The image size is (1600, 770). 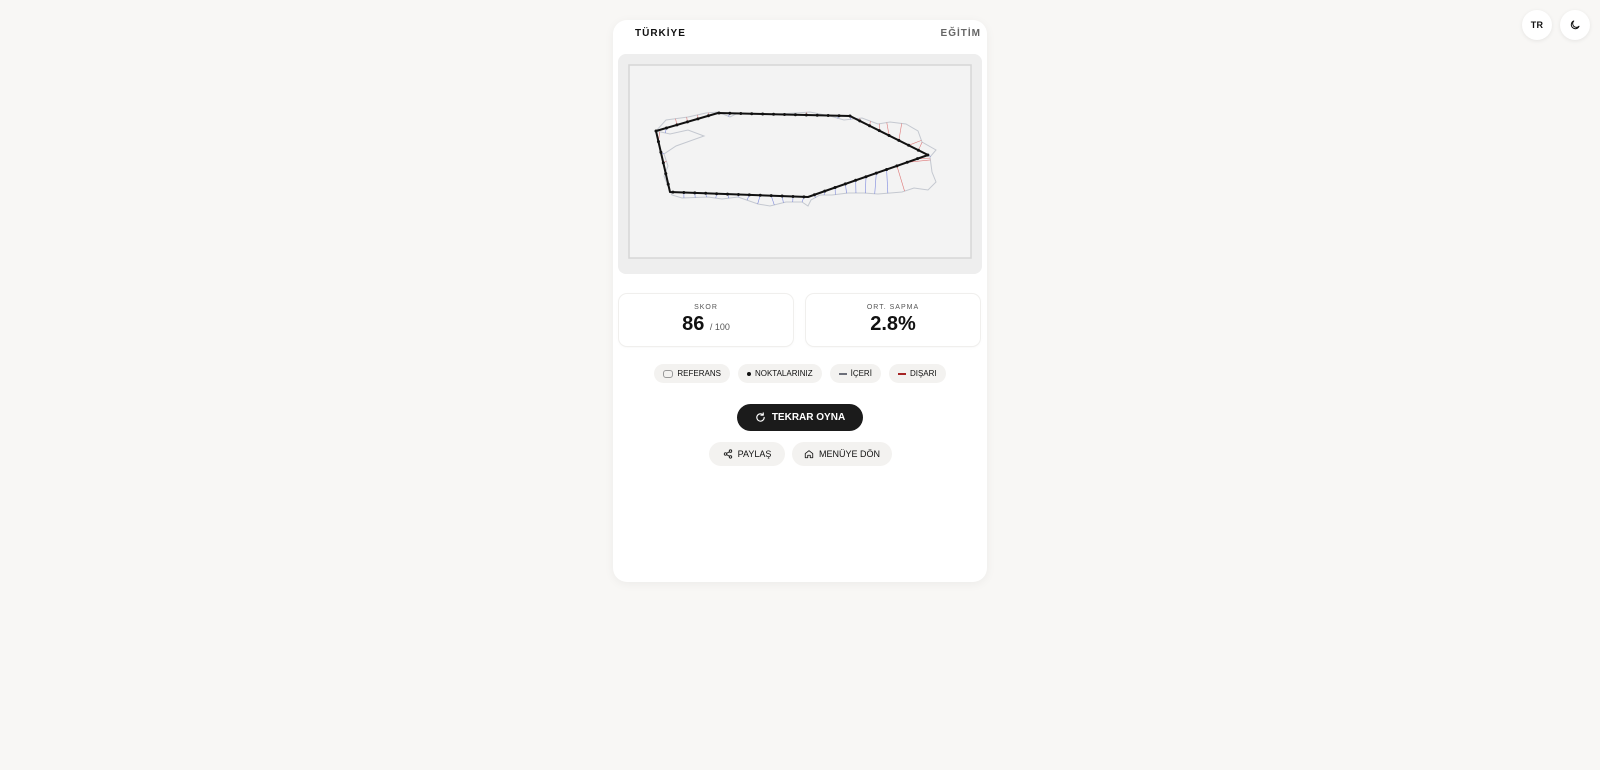 I want to click on share-button: PAYLAŞ, so click(x=747, y=454).